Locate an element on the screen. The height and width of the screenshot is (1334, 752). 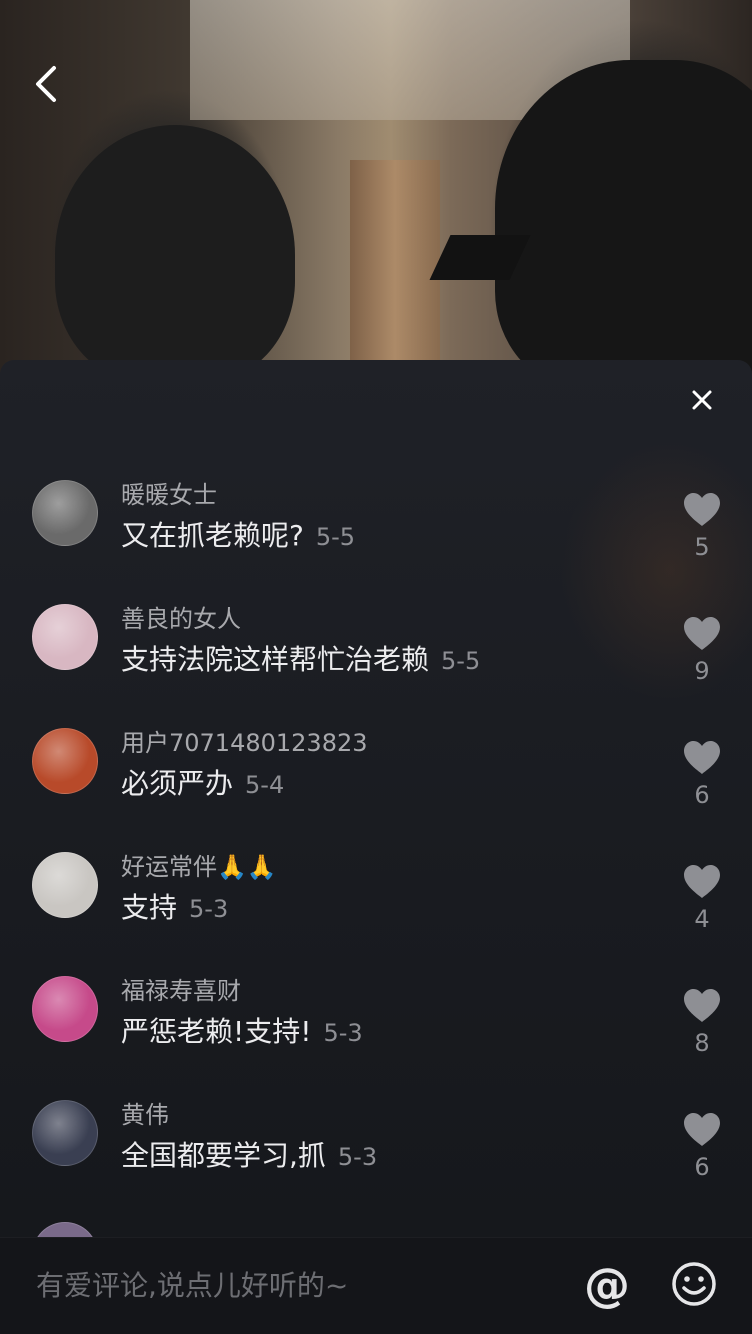
comment-body: 全国都要学习,抓 5-3 is located at coordinates (249, 1156).